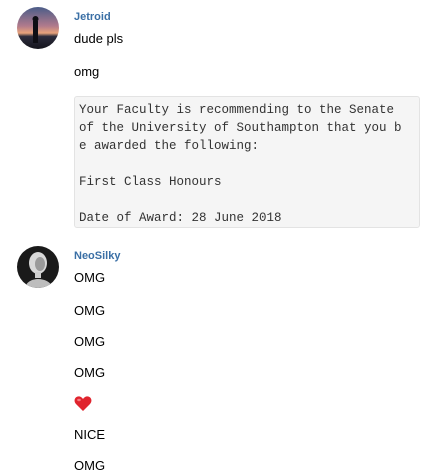  What do you see at coordinates (97, 256) in the screenshot?
I see `username: NeoSilky` at bounding box center [97, 256].